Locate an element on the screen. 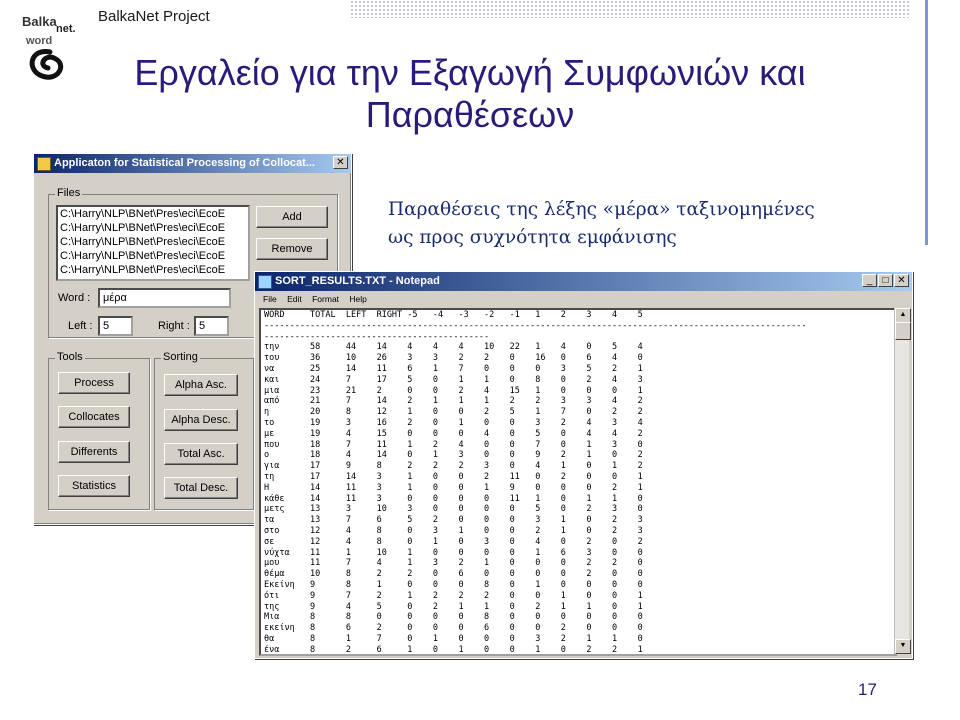  total-asc-button: Total Asc. is located at coordinates (201, 454).